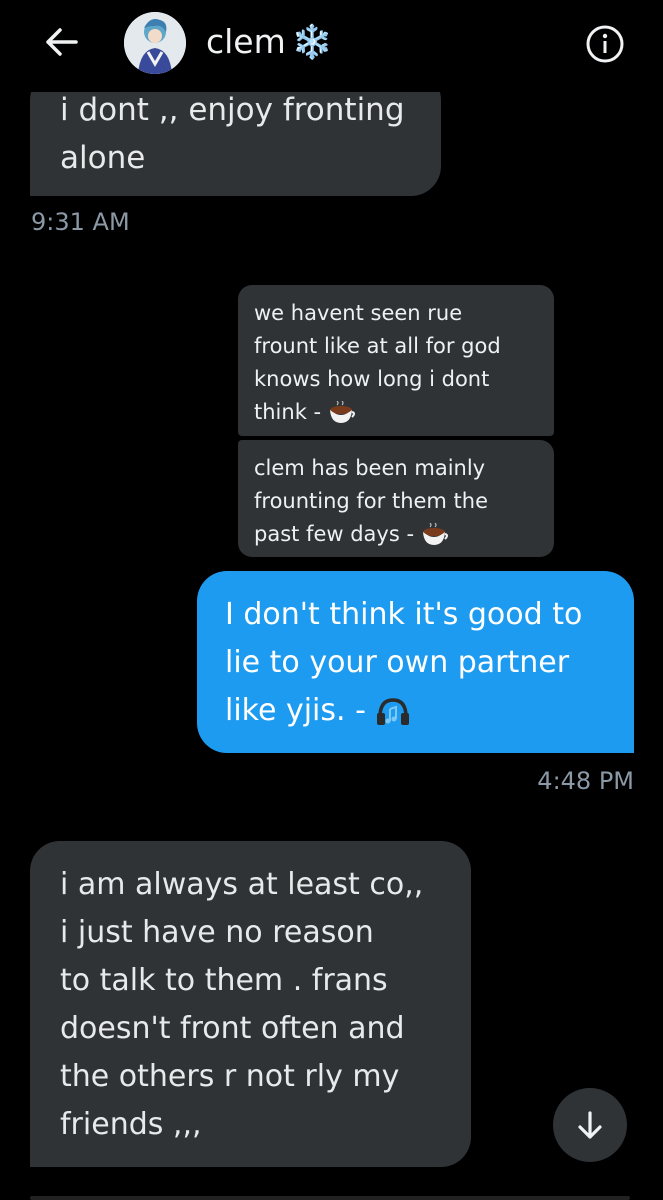  Describe the element at coordinates (80, 222) in the screenshot. I see `message-timestamp: 9:31 AM` at that location.